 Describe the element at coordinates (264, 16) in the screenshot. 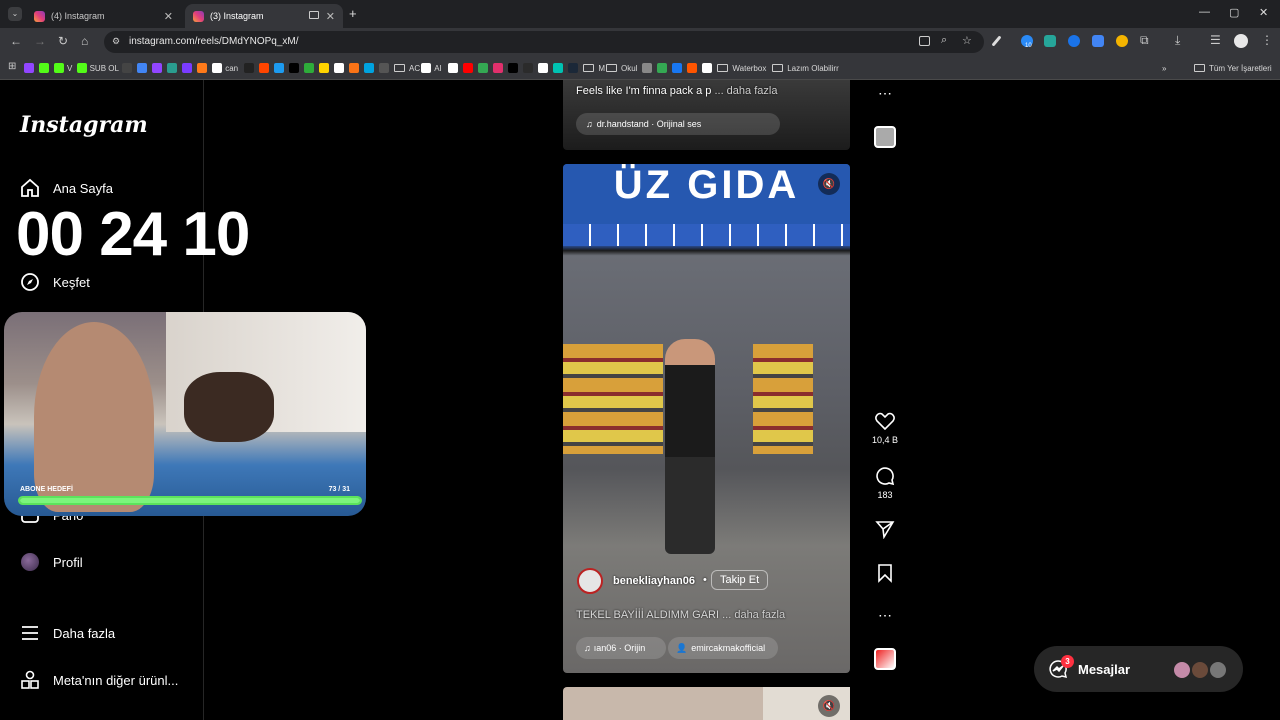

I see `tab-instagram-2: (3) Instagram ✕` at that location.